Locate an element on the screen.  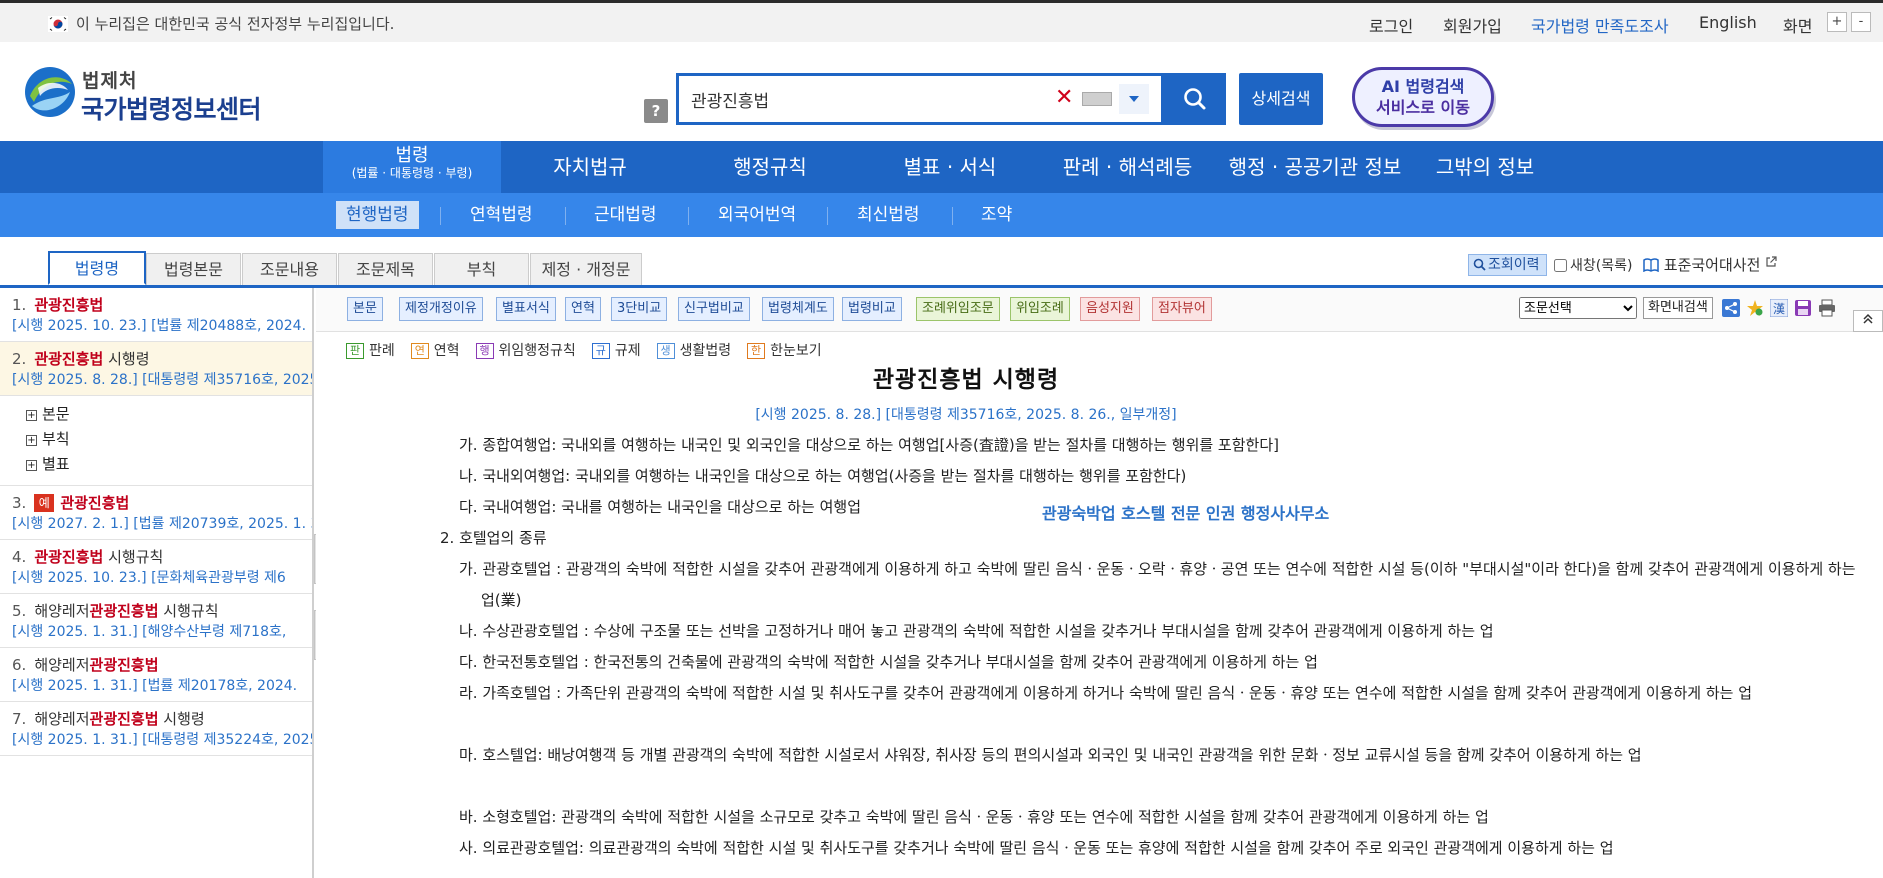
toolbar-button: 제정개정이유 is located at coordinates (441, 309).